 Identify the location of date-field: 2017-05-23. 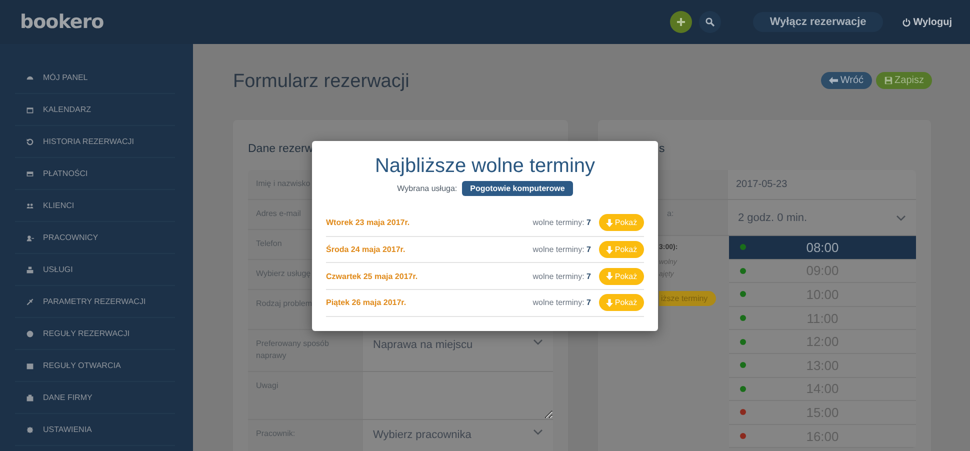
(822, 184).